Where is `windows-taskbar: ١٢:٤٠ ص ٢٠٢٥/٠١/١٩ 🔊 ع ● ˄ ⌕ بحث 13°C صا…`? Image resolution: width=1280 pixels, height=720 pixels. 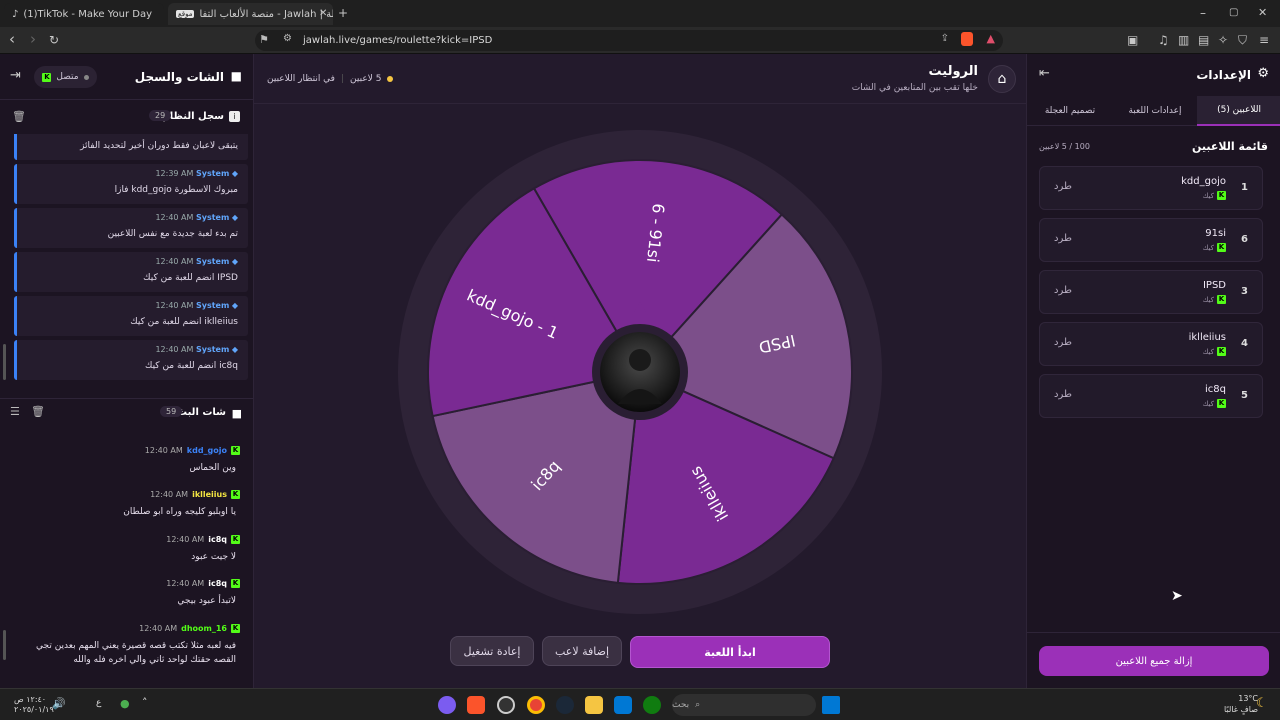 windows-taskbar: ١٢:٤٠ ص ٢٠٢٥/٠١/١٩ 🔊 ع ● ˄ ⌕ بحث 13°C صا… is located at coordinates (640, 704).